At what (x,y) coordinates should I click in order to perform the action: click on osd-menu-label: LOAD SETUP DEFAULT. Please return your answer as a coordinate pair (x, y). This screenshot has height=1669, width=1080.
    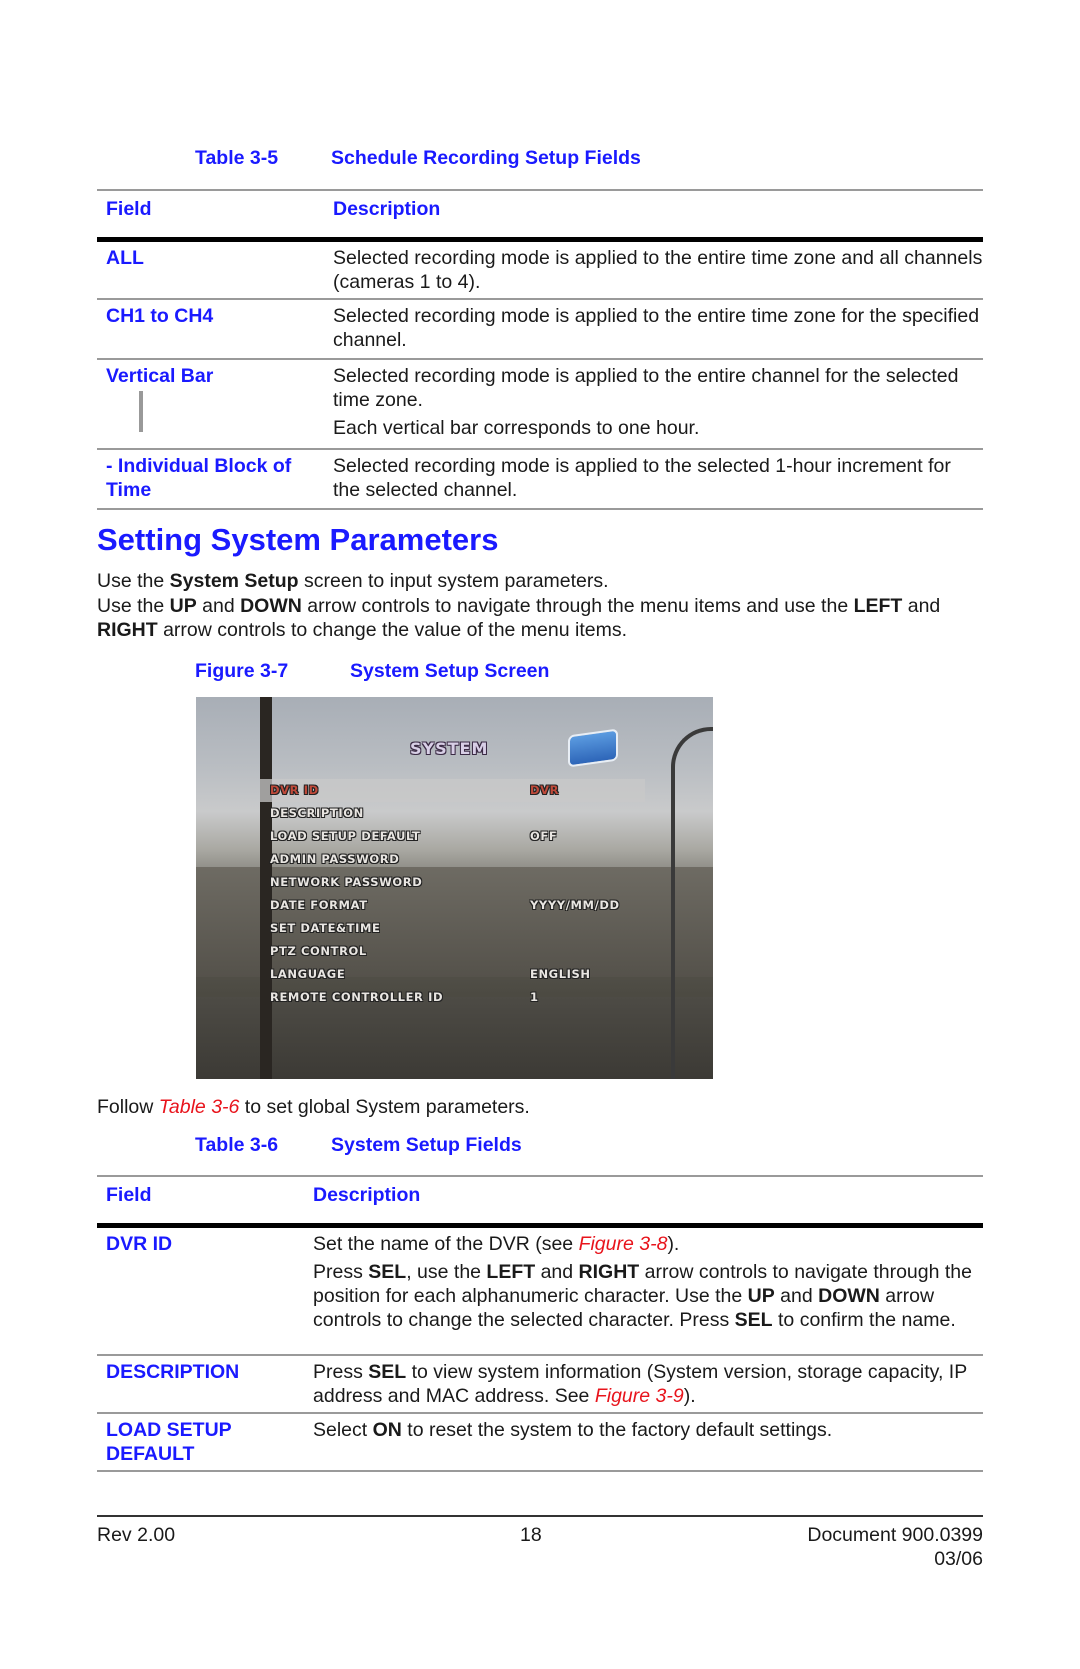
    Looking at the image, I should click on (345, 836).